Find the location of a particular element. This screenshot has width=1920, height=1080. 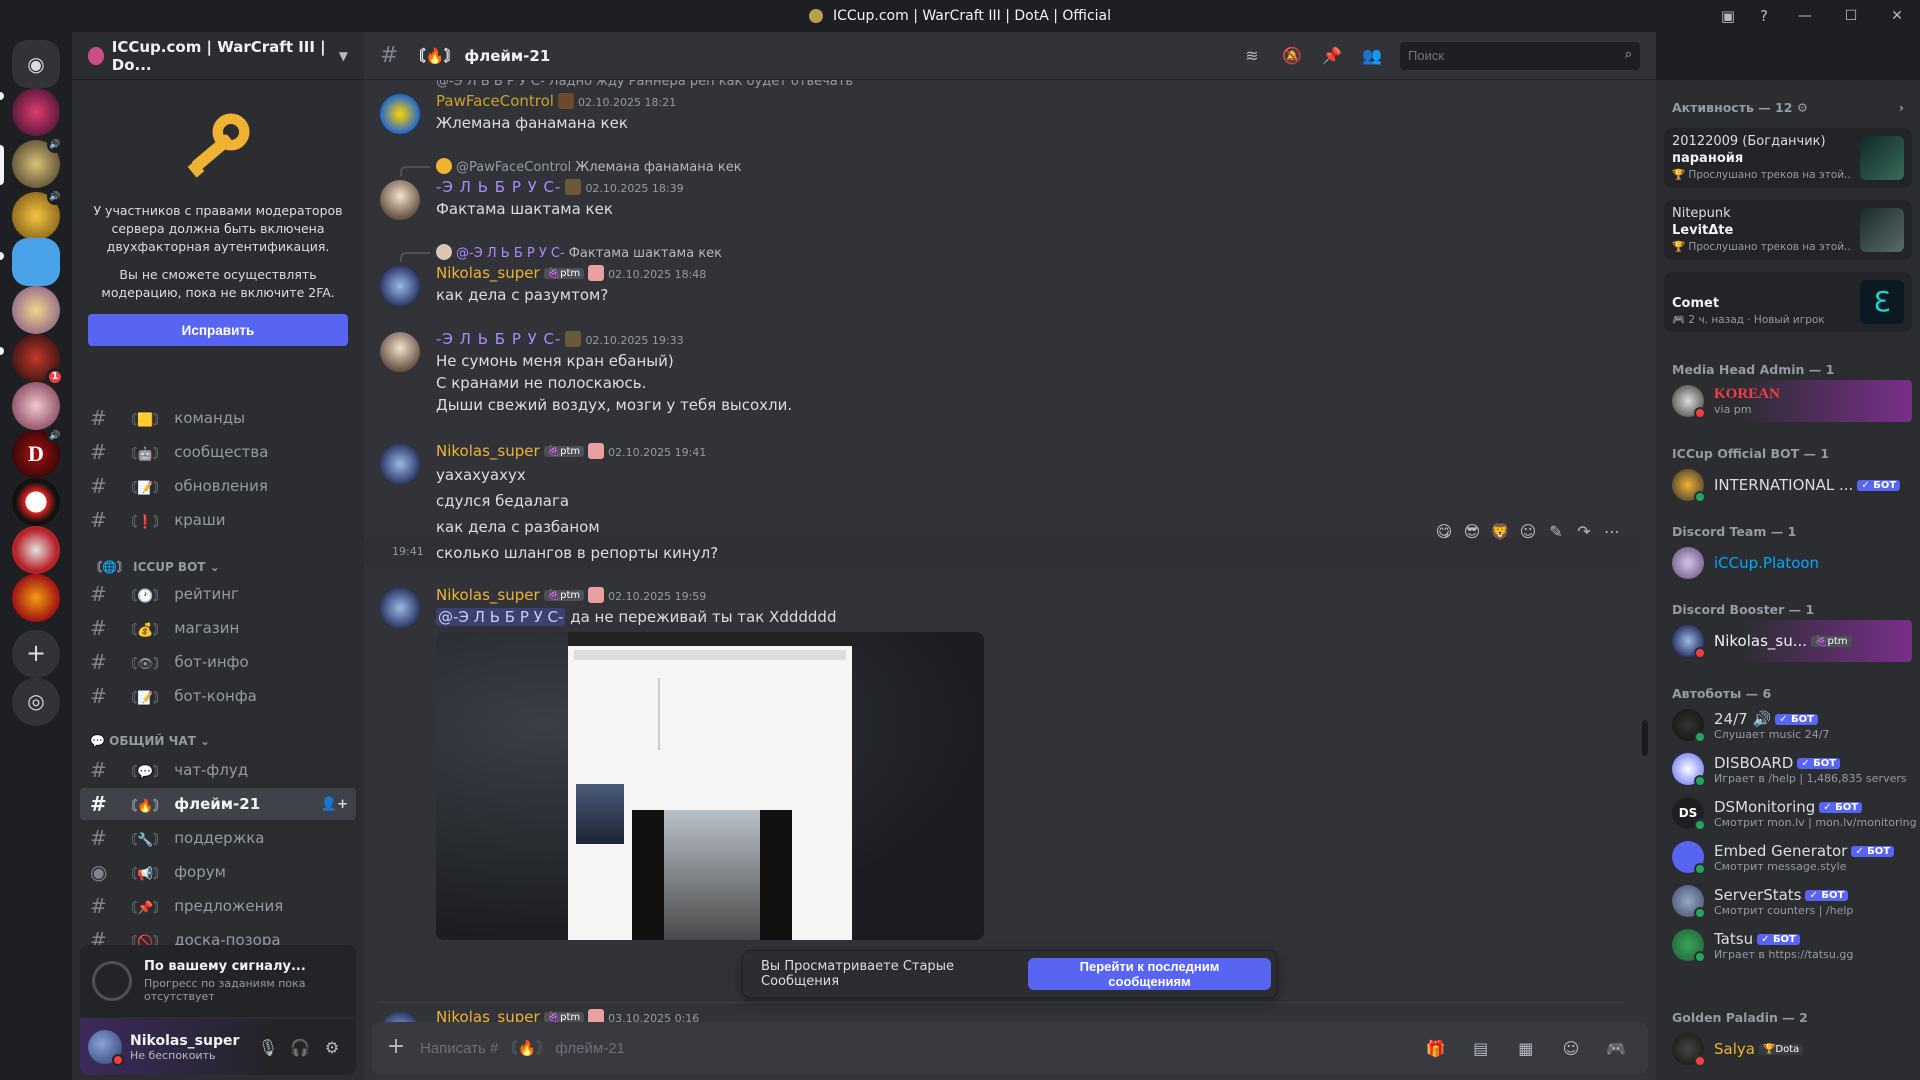

reaction-emoji-icon: 😋 is located at coordinates (1444, 531).